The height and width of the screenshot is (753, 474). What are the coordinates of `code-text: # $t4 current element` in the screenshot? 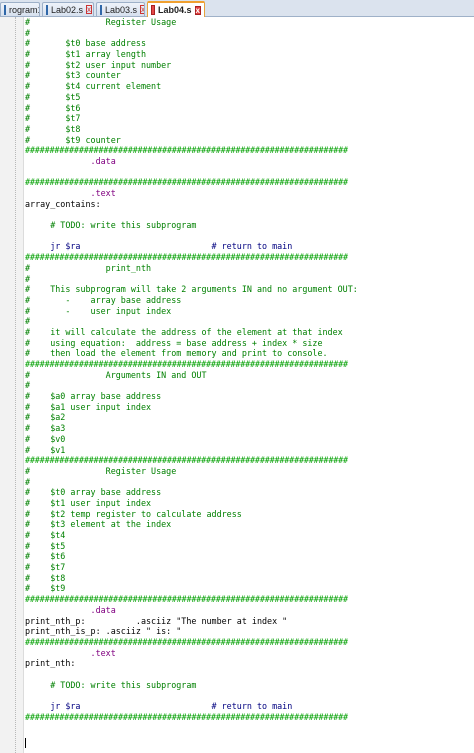 It's located at (93, 86).